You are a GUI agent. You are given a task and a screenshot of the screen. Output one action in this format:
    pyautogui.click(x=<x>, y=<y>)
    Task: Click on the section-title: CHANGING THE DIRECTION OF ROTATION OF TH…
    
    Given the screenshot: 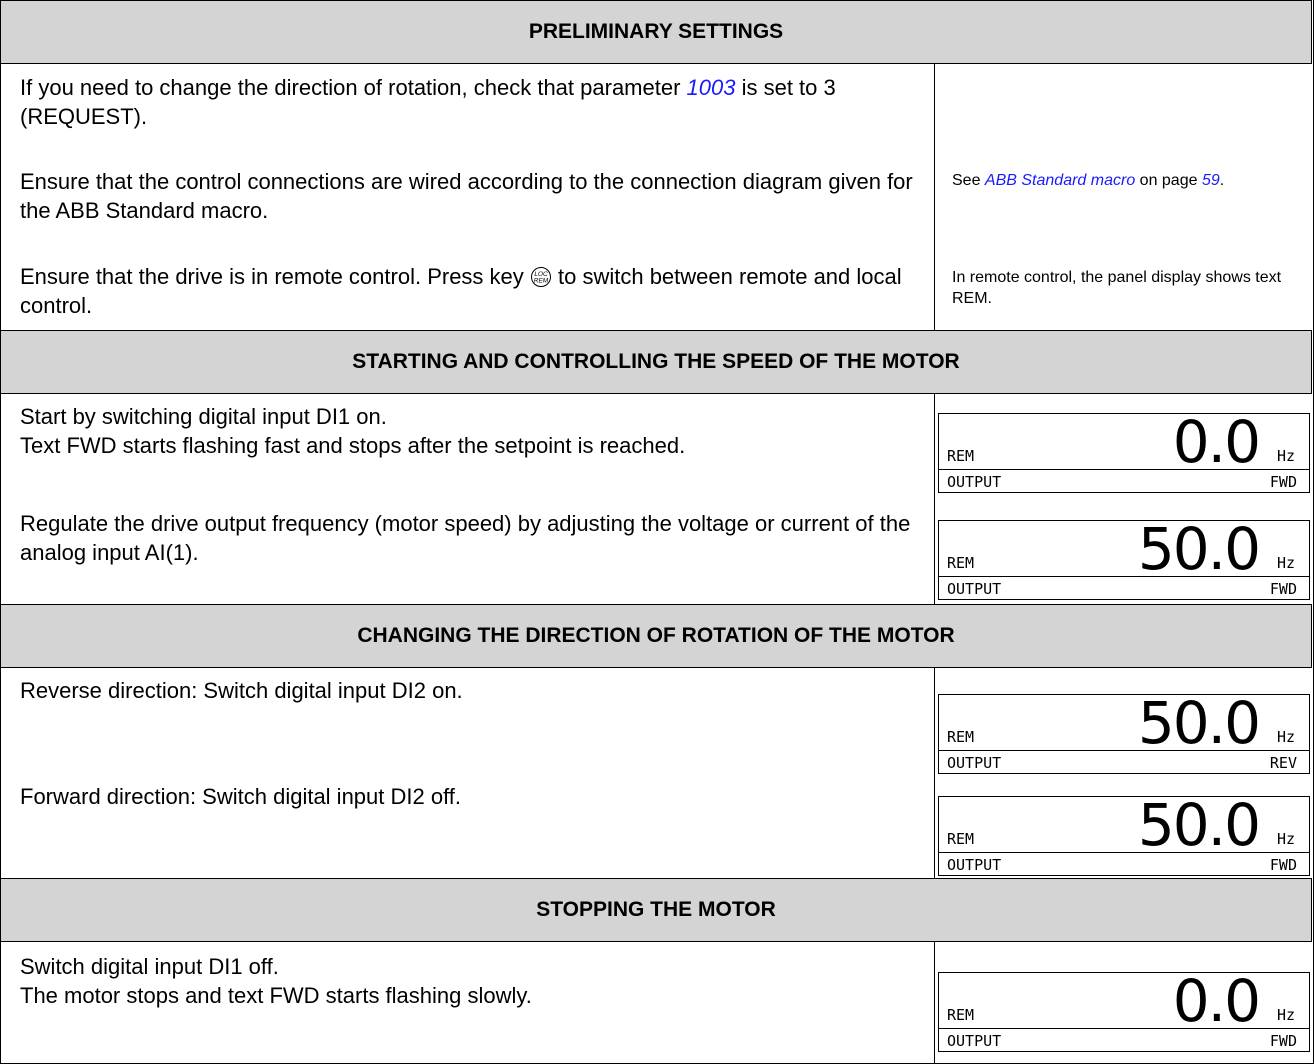 What is the action you would take?
    pyautogui.click(x=656, y=635)
    